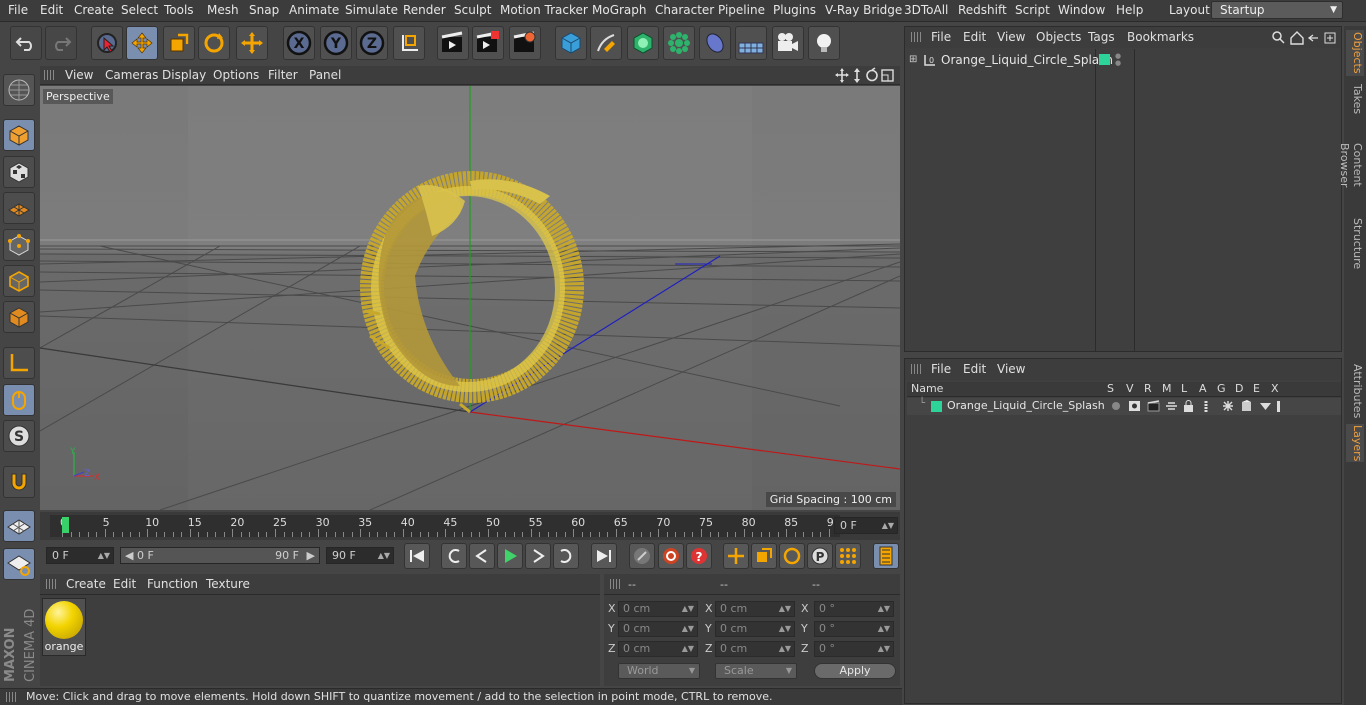 The image size is (1366, 705). What do you see at coordinates (214, 43) in the screenshot?
I see `rotate-button` at bounding box center [214, 43].